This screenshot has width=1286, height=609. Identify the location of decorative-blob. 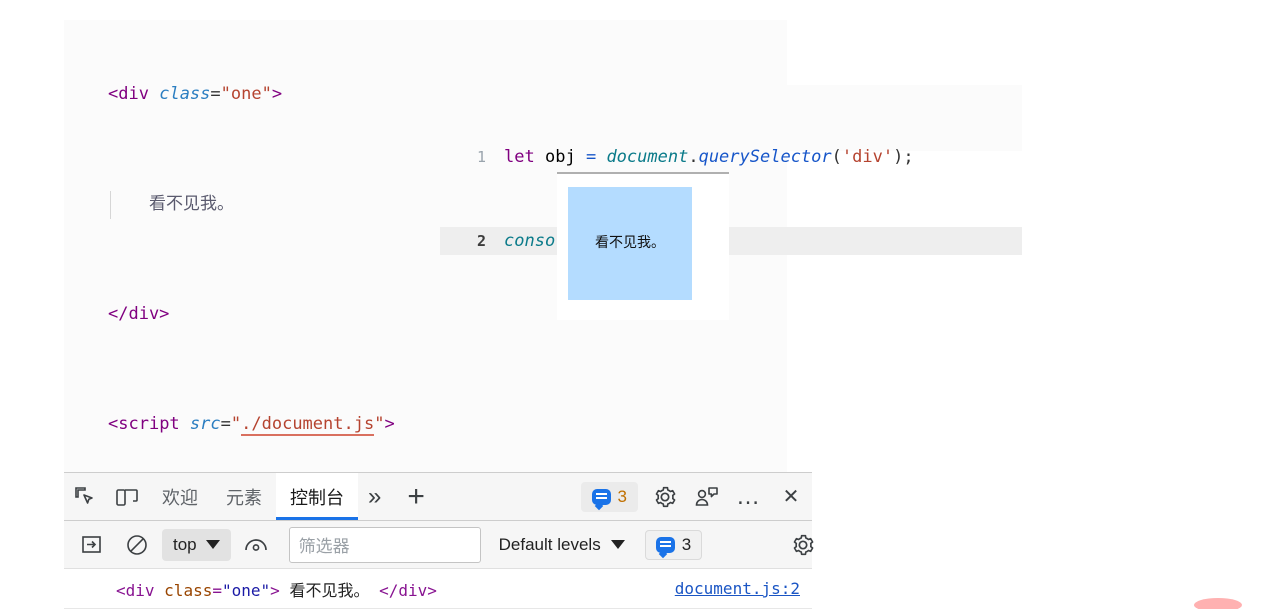
(1218, 603).